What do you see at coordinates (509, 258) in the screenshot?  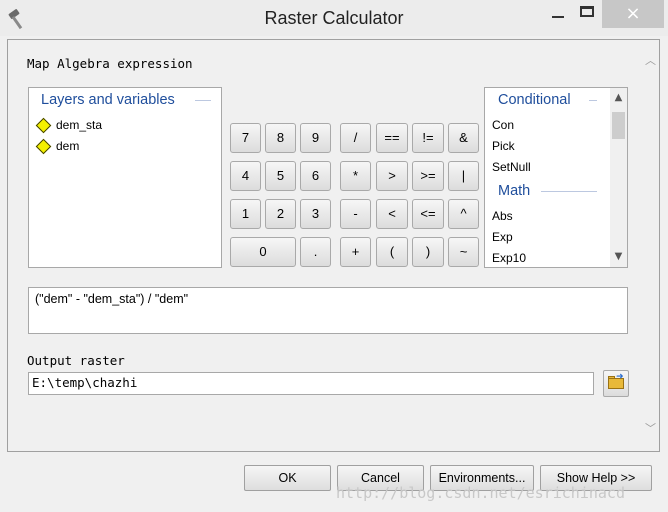 I see `function-item-exp10: Exp10` at bounding box center [509, 258].